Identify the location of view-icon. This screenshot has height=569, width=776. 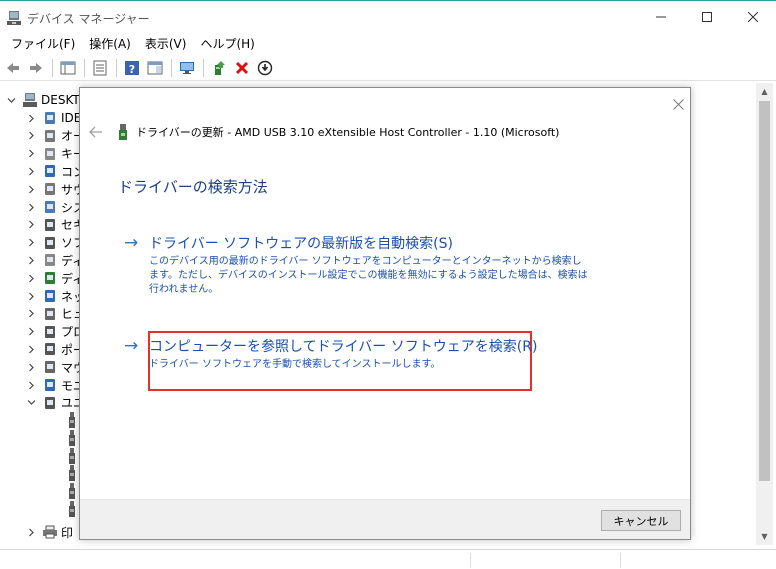
(155, 68).